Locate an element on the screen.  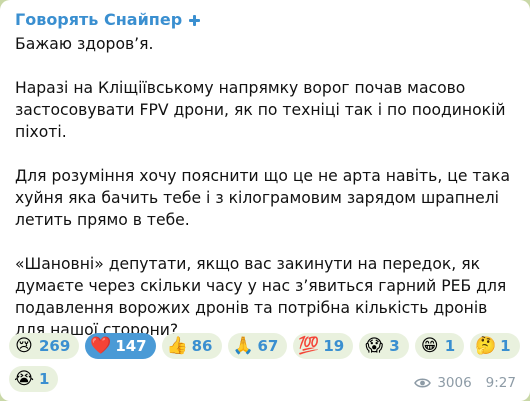
plus-icon is located at coordinates (195, 20).